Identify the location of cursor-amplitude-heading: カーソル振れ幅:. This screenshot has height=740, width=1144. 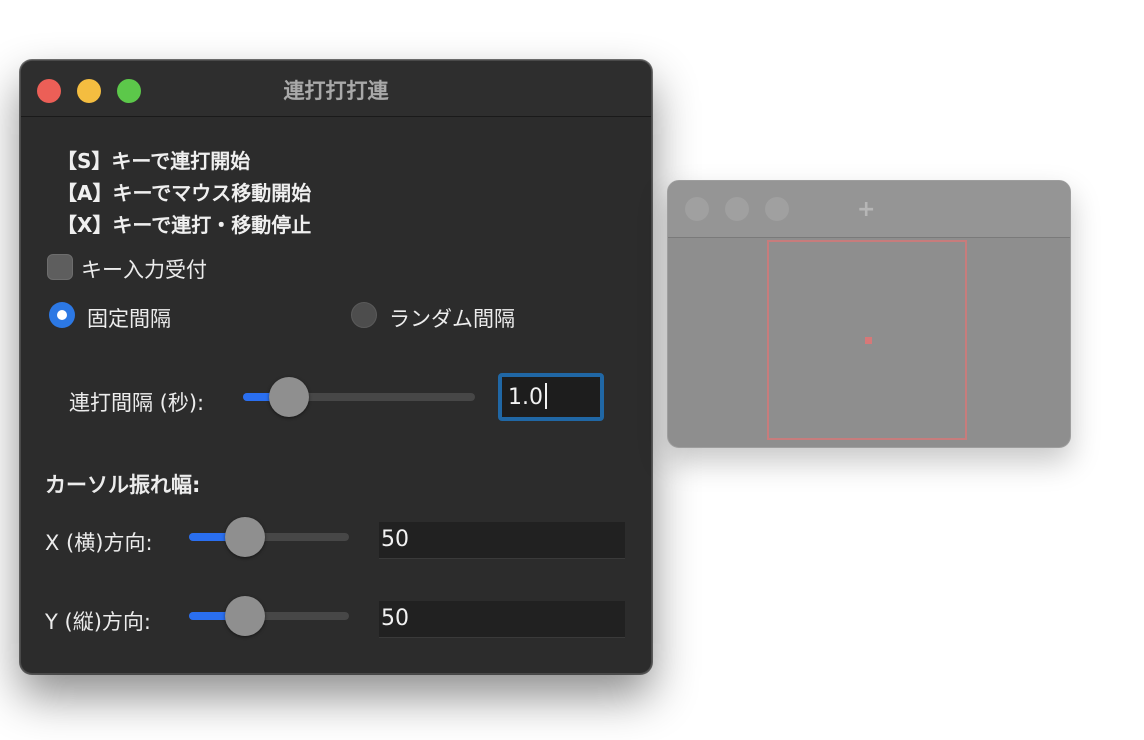
(123, 485).